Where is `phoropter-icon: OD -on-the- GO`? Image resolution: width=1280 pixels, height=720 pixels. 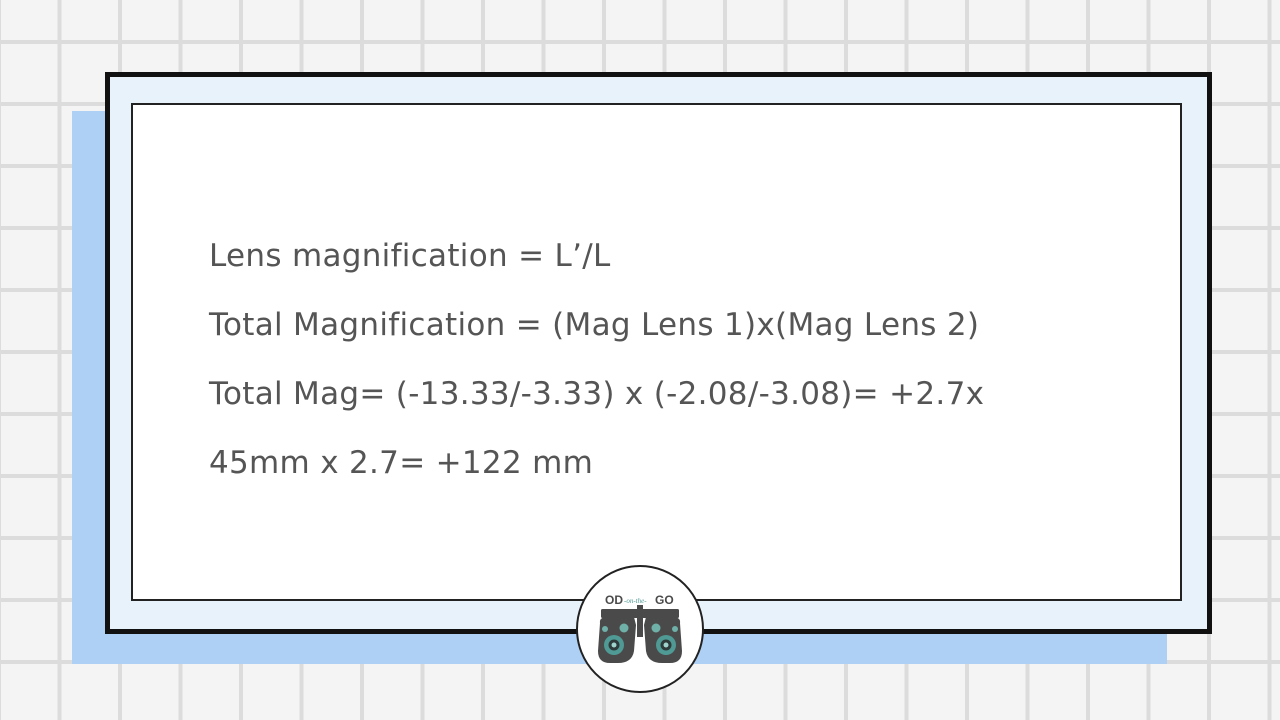
phoropter-icon: OD -on-the- GO is located at coordinates (640, 628).